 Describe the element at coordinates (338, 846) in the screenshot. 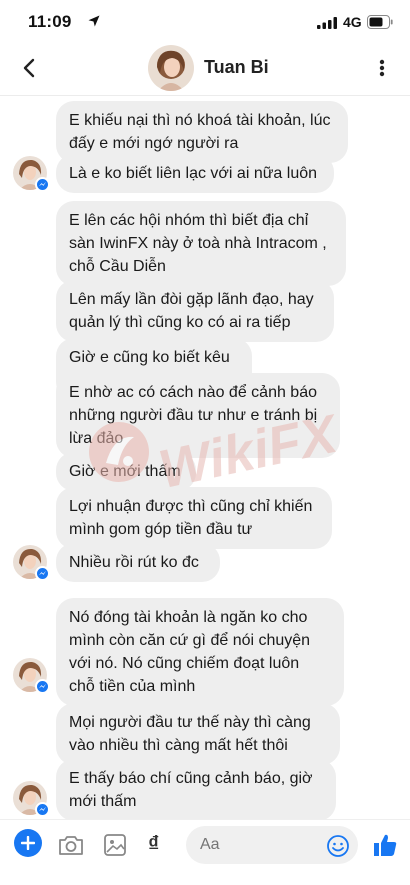

I see `emoji-icon` at that location.